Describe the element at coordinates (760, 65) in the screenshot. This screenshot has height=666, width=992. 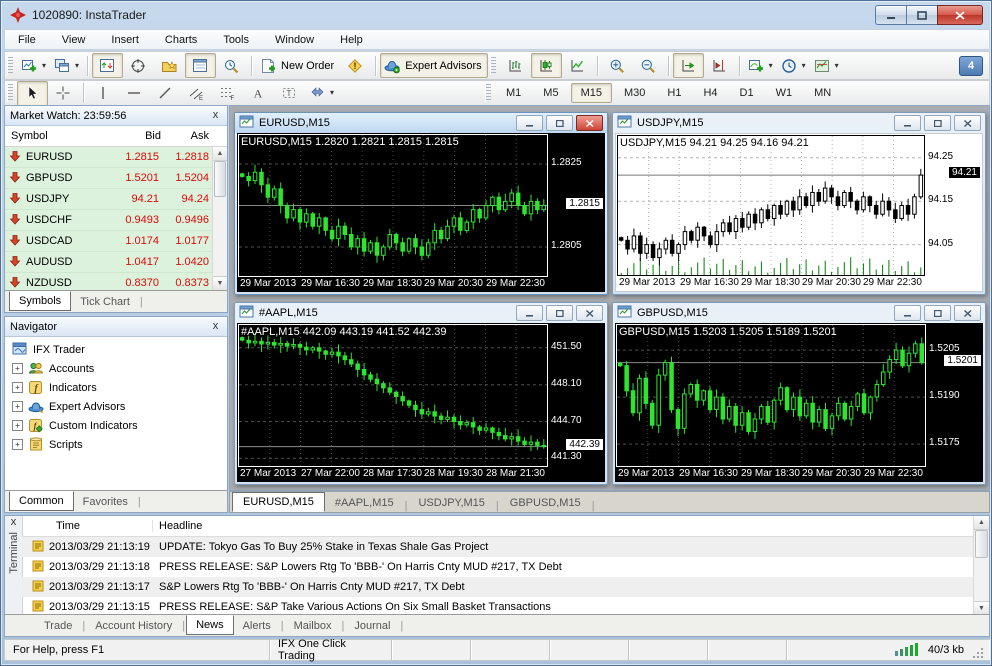
I see `indicators-button: ▾` at that location.